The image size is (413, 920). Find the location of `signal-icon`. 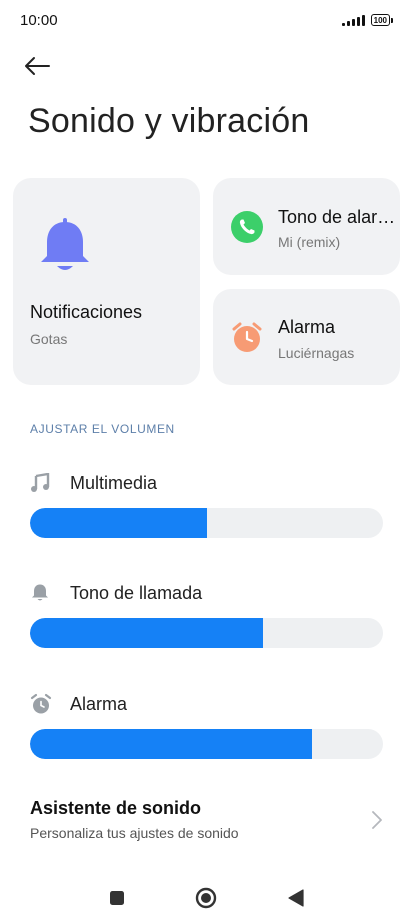

signal-icon is located at coordinates (353, 20).